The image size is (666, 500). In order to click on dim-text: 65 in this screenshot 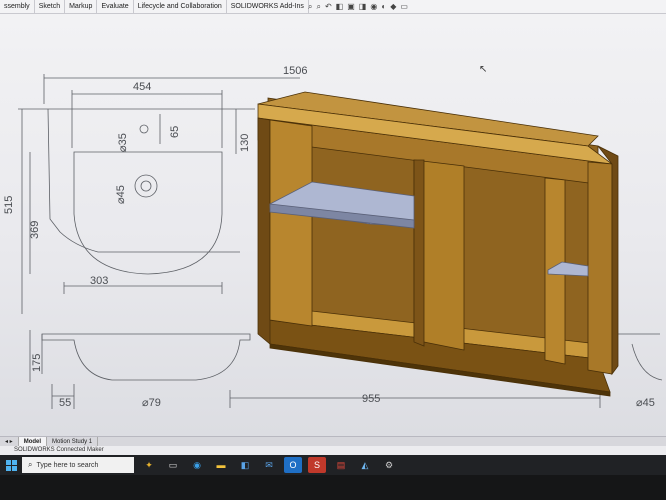, I will do `click(175, 132)`.